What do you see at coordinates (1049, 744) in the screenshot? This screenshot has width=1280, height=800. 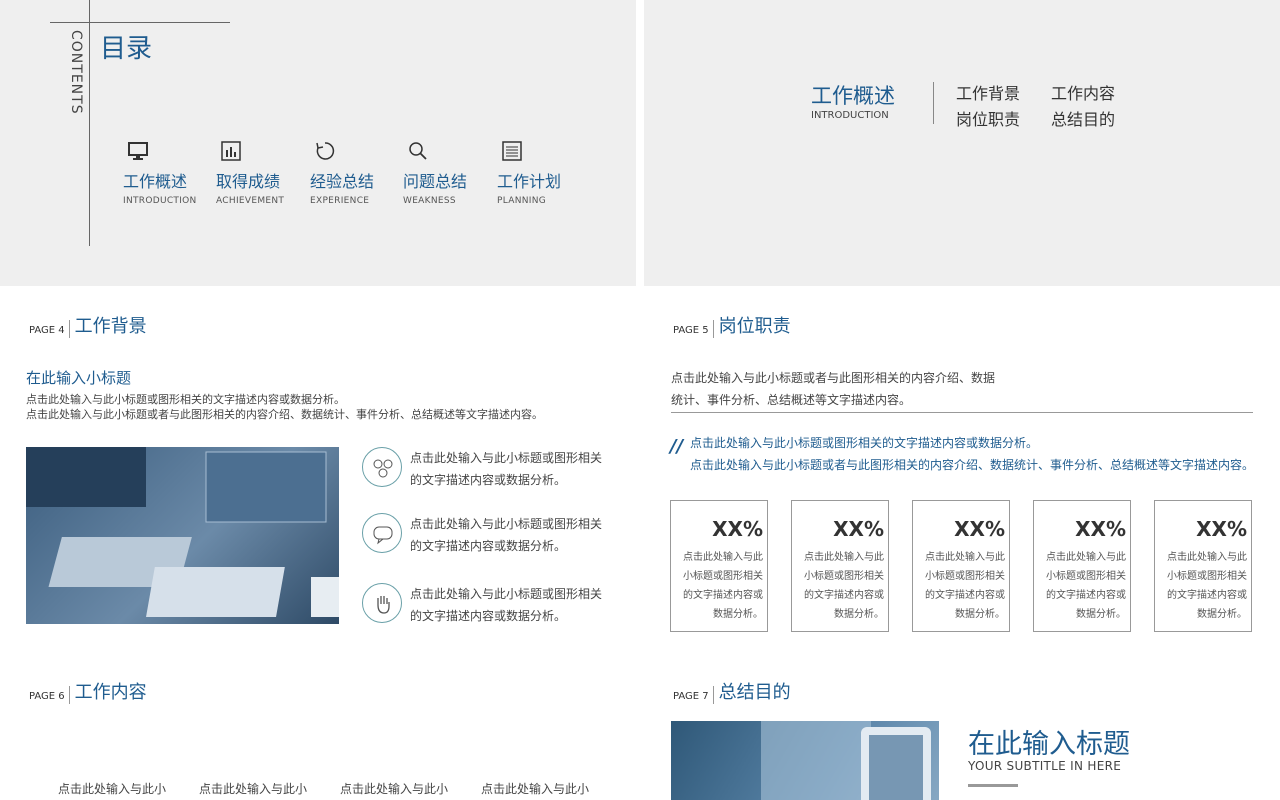 I see `main-heading: 在此输入标题` at bounding box center [1049, 744].